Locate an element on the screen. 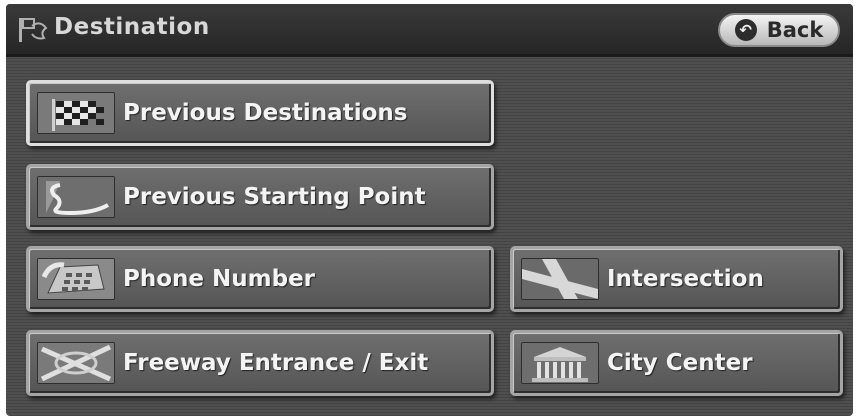 The height and width of the screenshot is (420, 859). previous-starting-point-label: Previous Starting Point is located at coordinates (274, 197).